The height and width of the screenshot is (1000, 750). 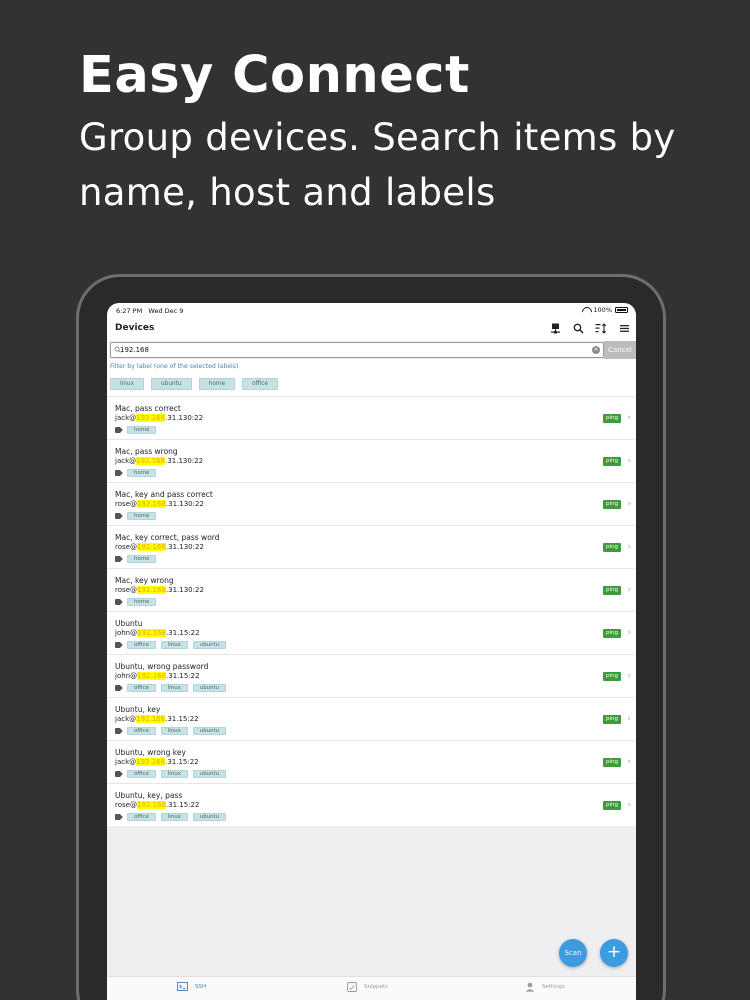 What do you see at coordinates (620, 350) in the screenshot?
I see `cancel-button: Cancel` at bounding box center [620, 350].